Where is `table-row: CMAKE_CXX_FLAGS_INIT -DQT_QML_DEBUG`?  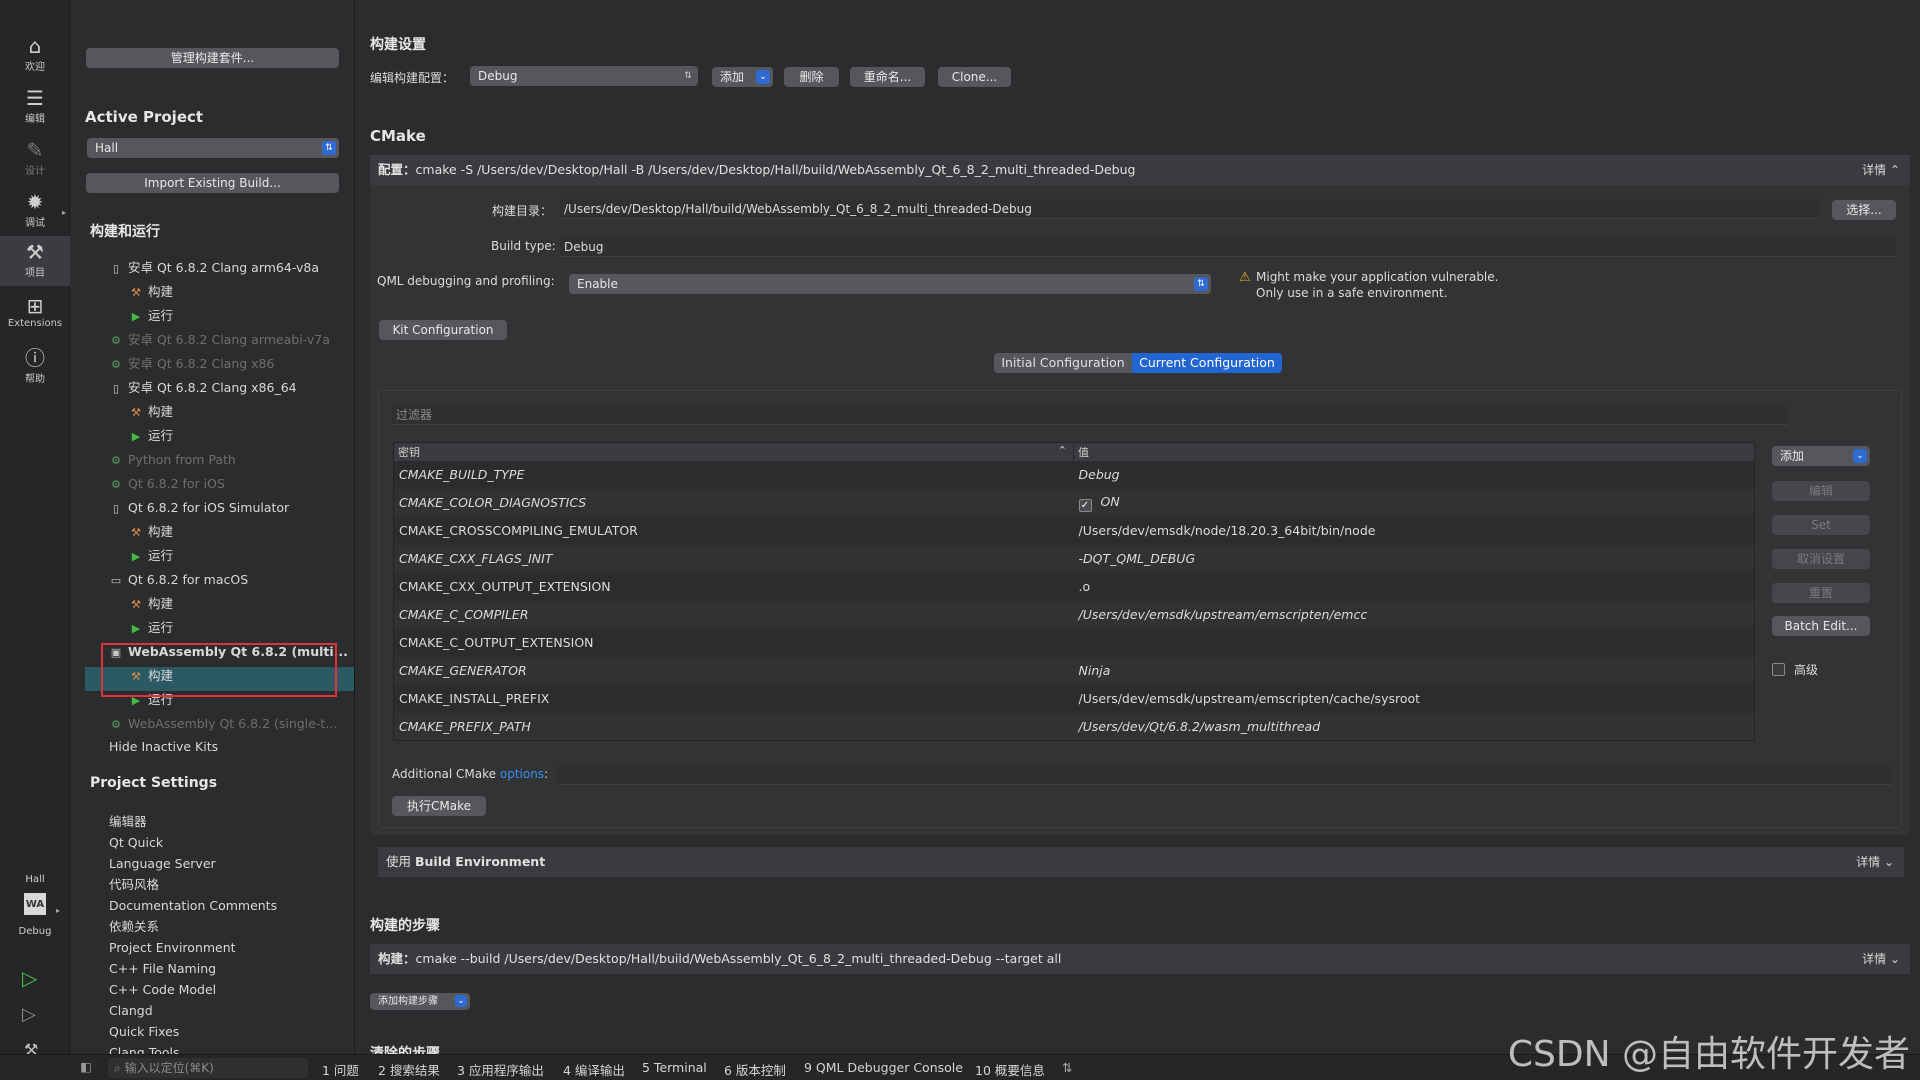
table-row: CMAKE_CXX_FLAGS_INIT -DQT_QML_DEBUG is located at coordinates (1074, 558).